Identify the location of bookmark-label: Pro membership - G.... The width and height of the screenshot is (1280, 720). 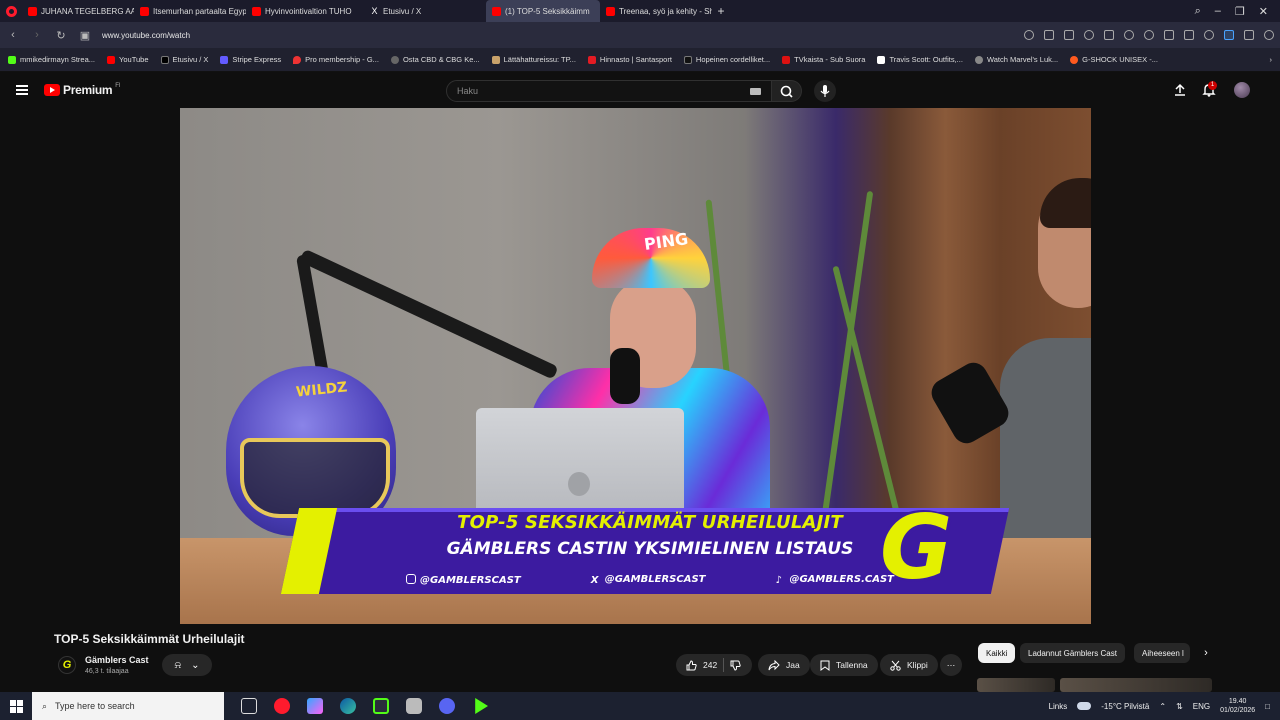
(342, 59).